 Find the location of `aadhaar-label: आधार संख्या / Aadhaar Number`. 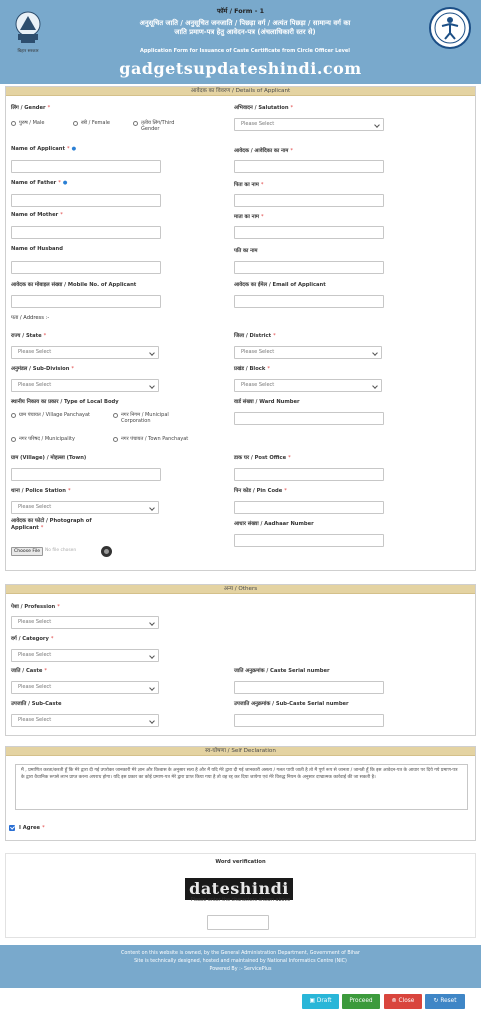

aadhaar-label: आधार संख्या / Aadhaar Number is located at coordinates (274, 524).